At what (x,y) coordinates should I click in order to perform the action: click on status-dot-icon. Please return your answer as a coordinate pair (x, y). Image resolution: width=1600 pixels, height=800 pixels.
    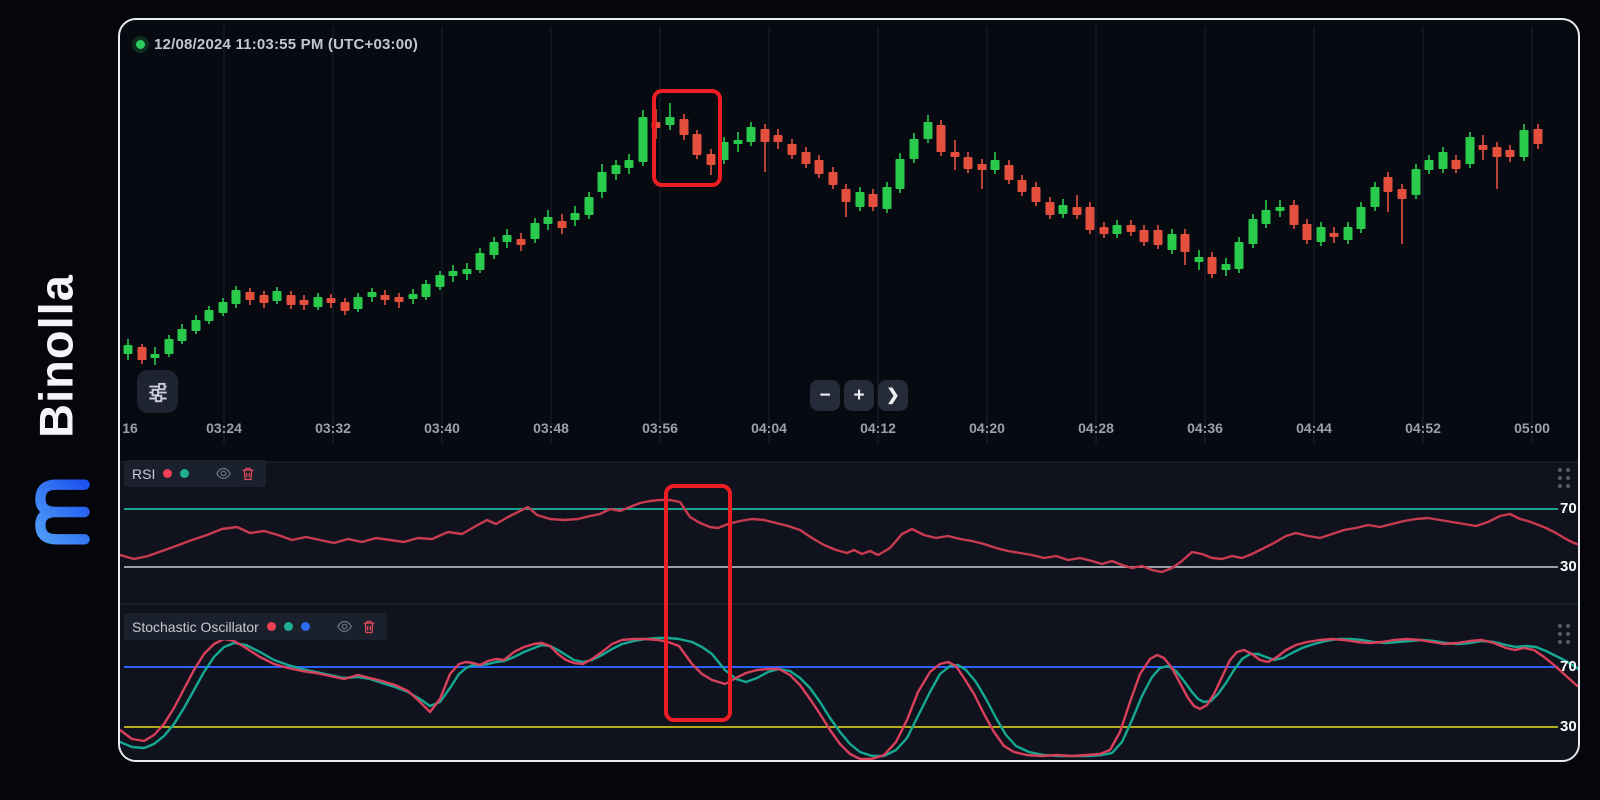
    Looking at the image, I should click on (140, 44).